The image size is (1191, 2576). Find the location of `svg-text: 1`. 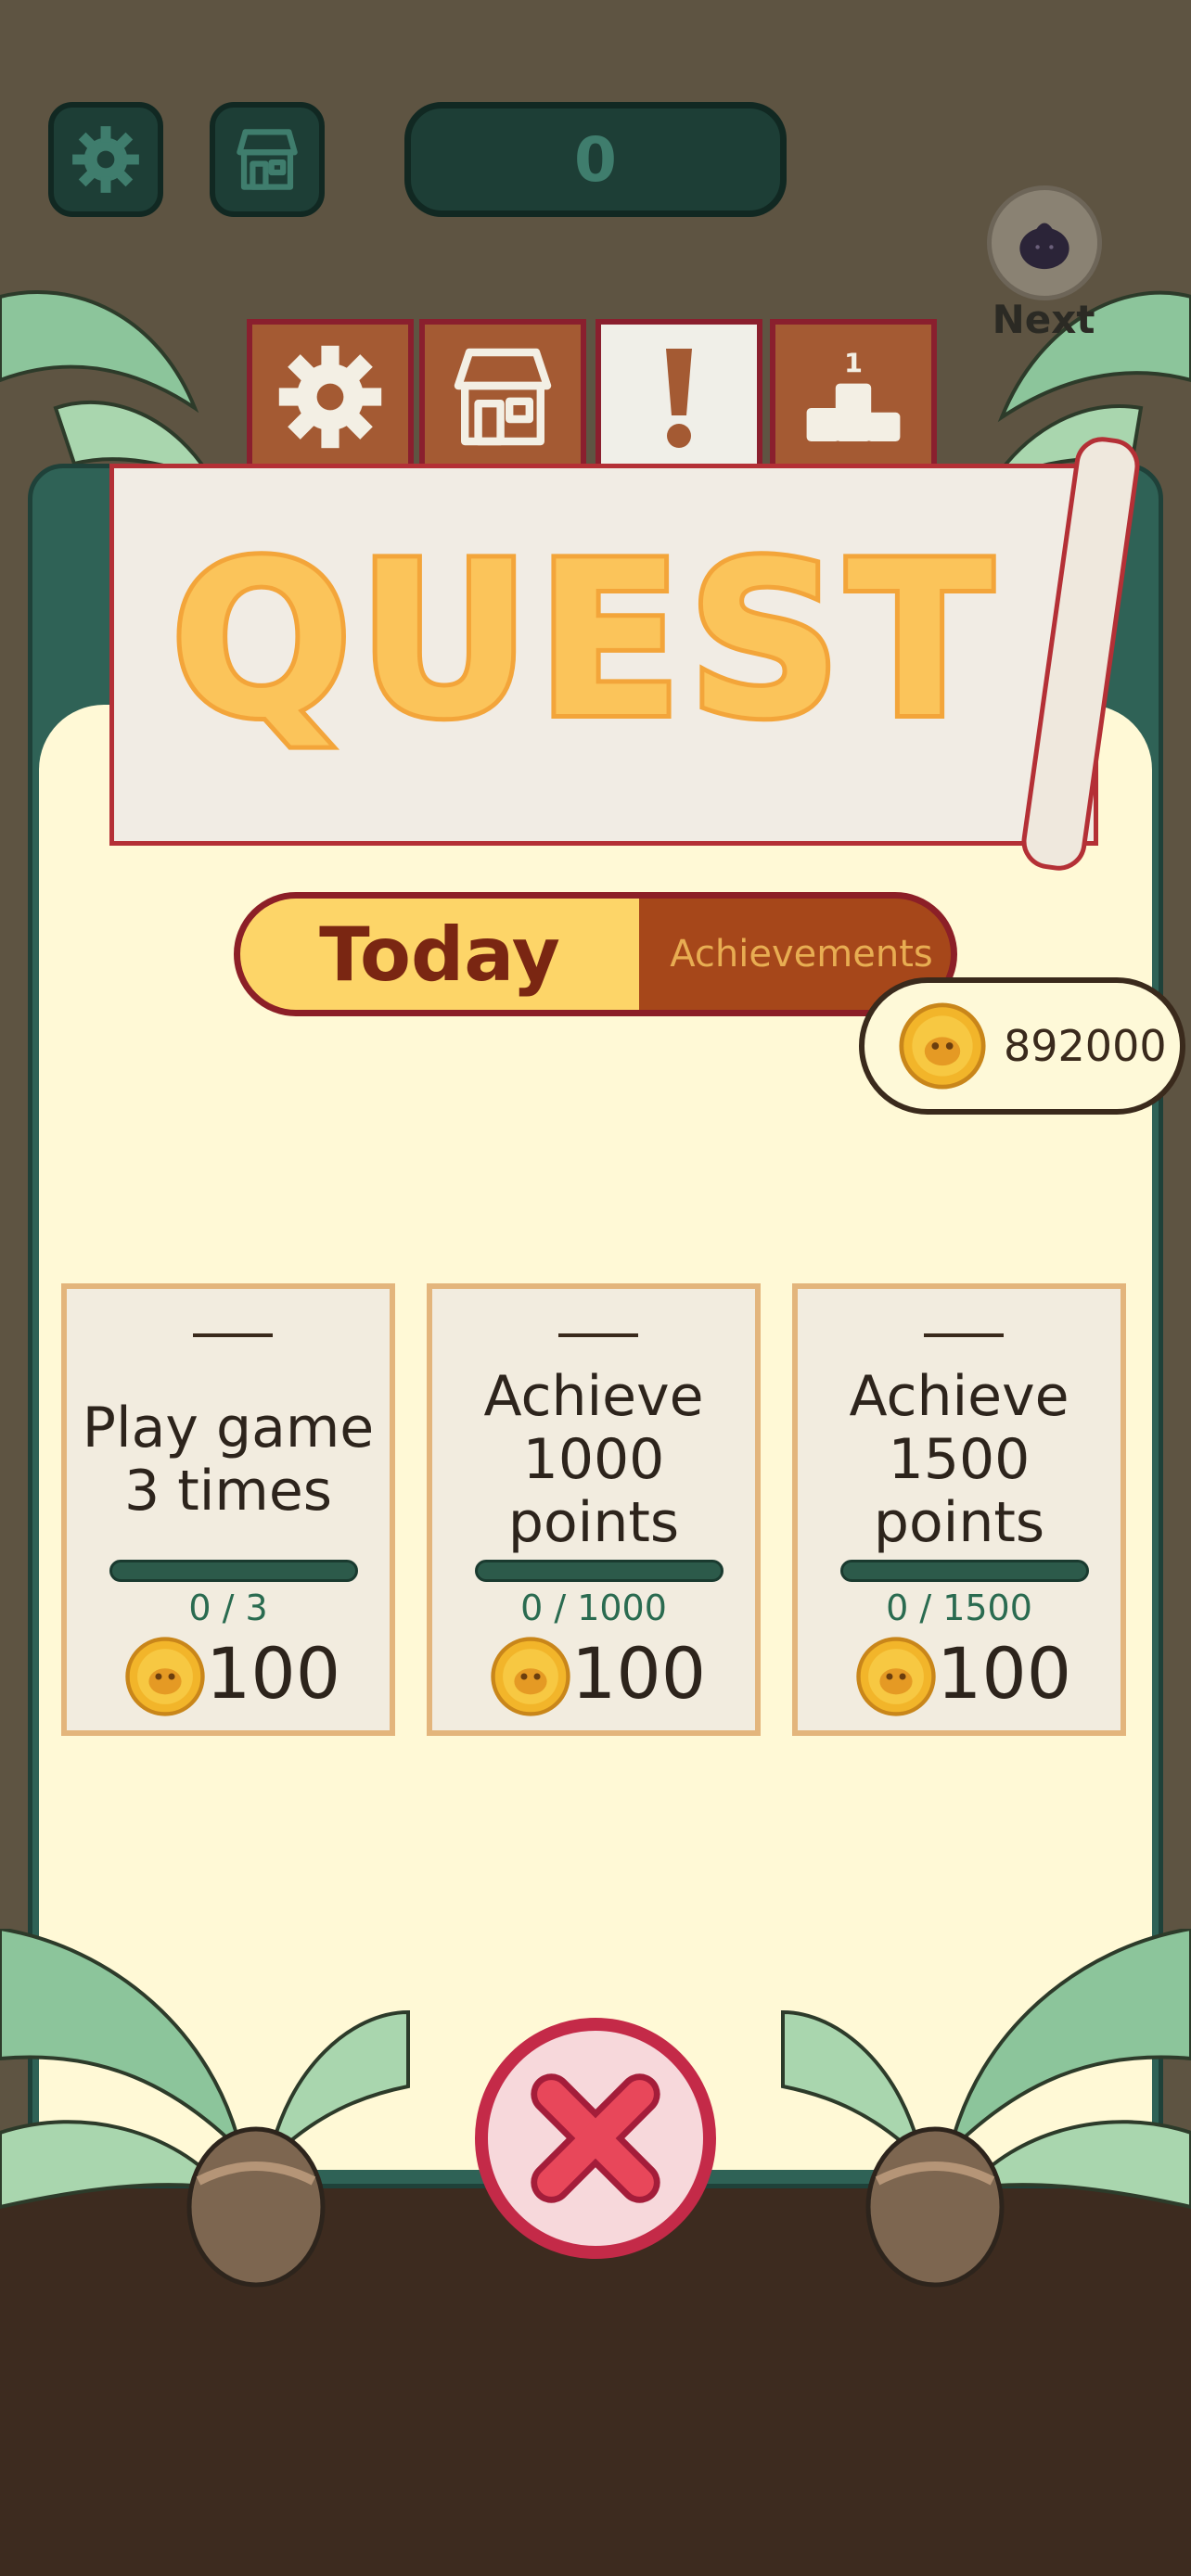

svg-text: 1 is located at coordinates (853, 363).